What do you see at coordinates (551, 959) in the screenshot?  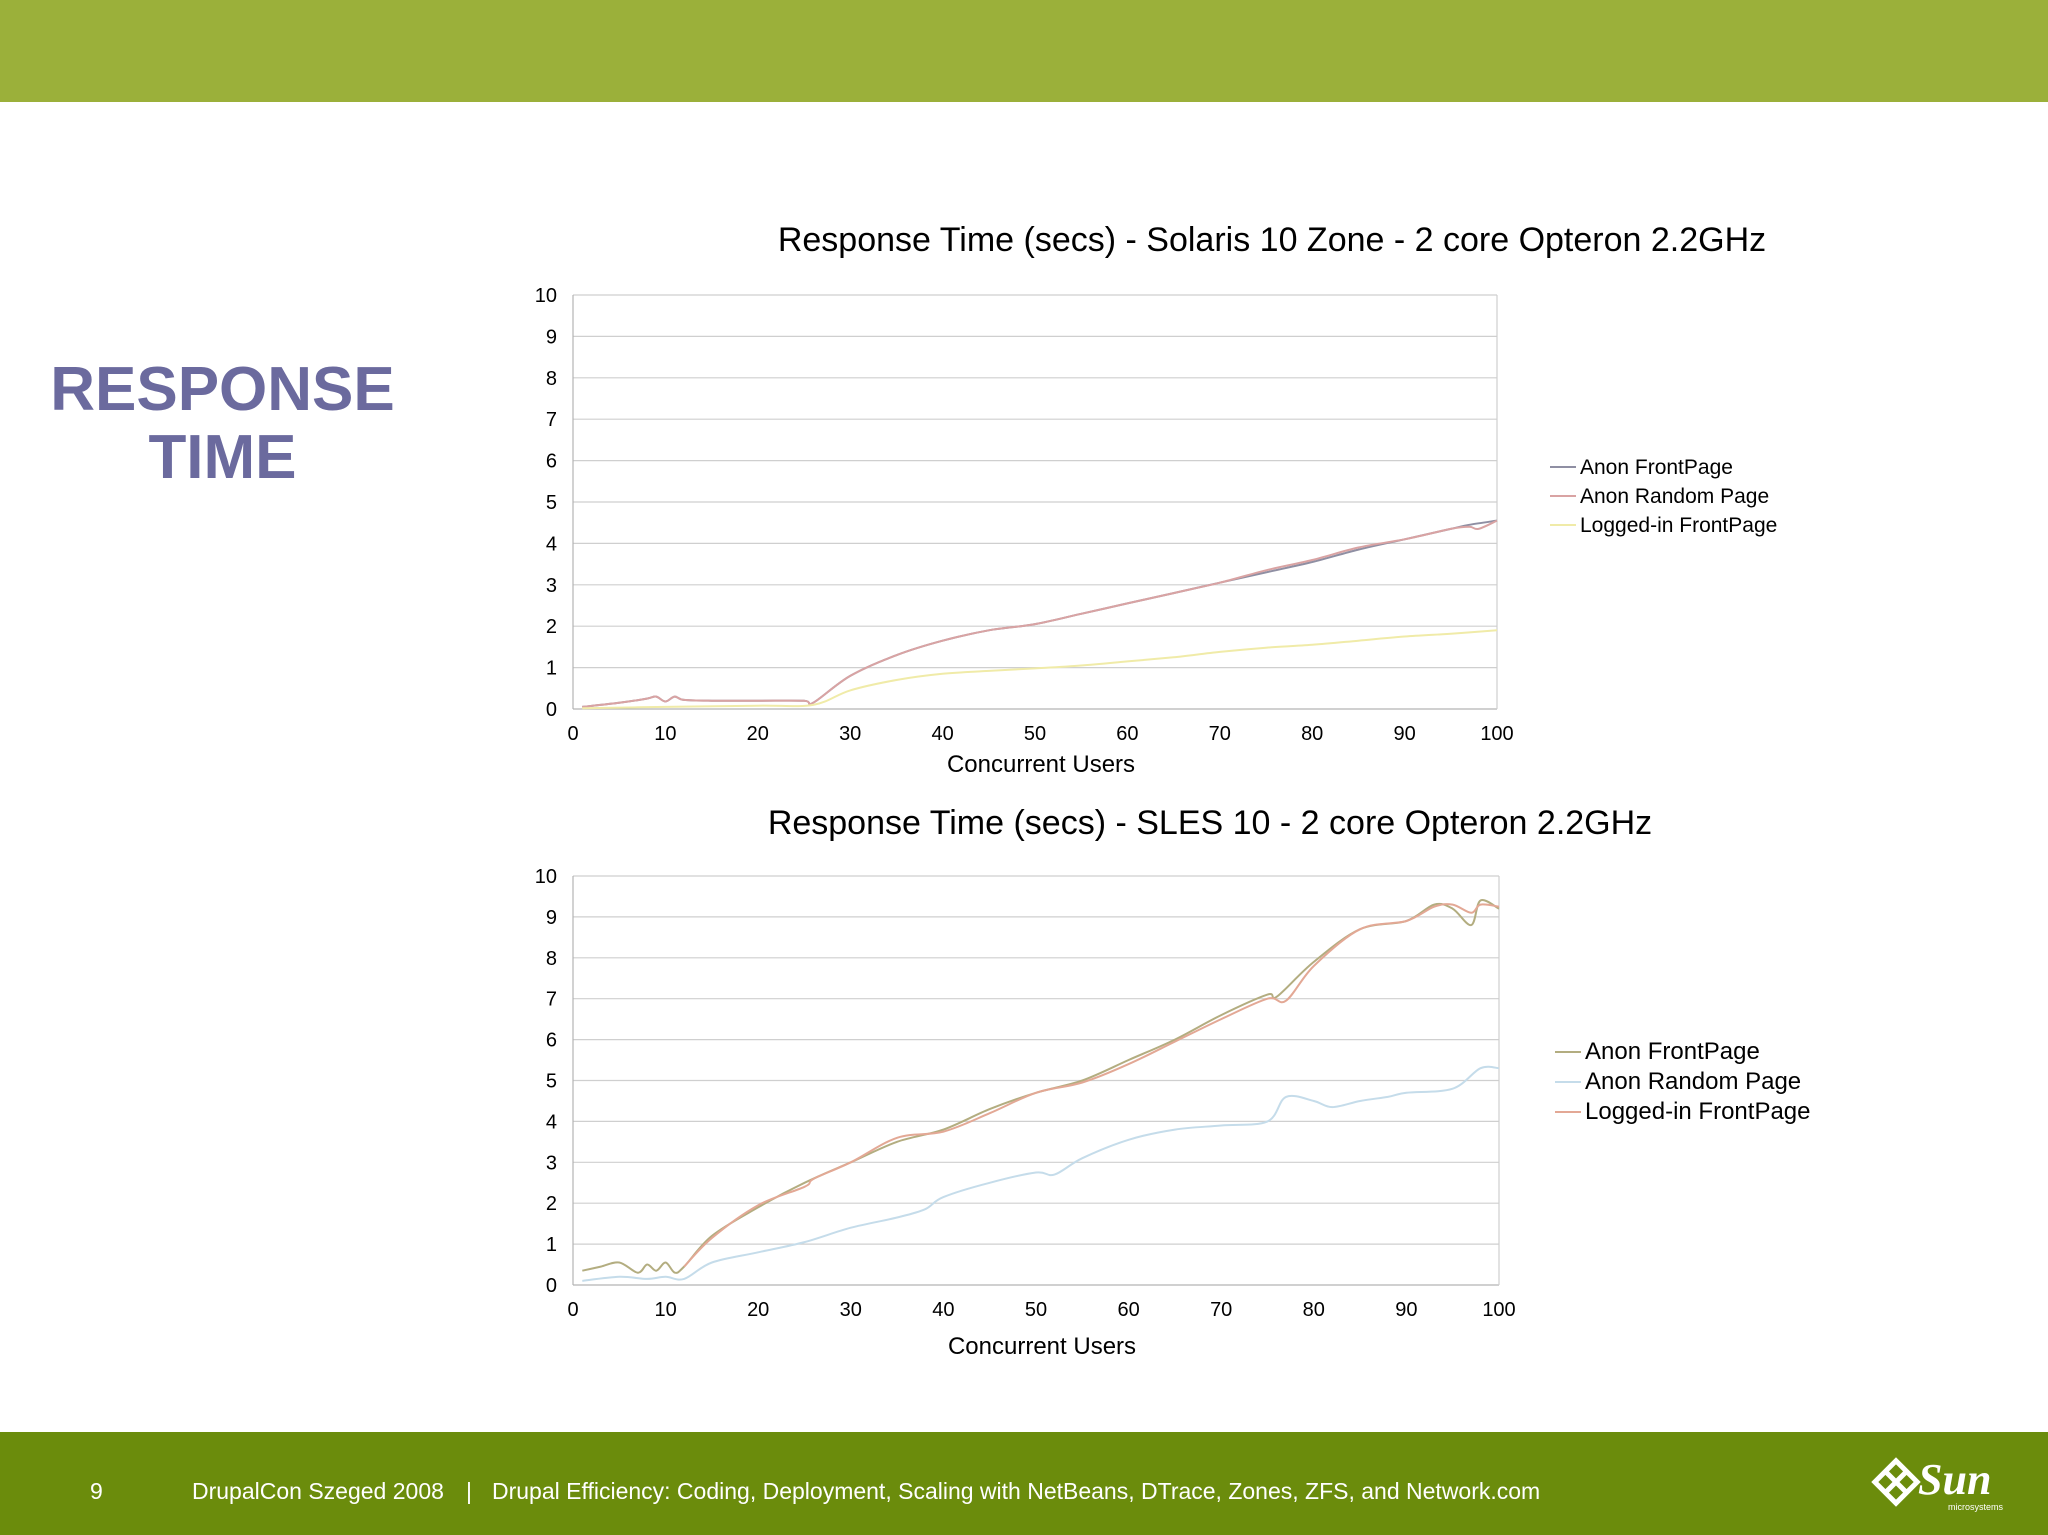 I see `y-tick-label: 8` at bounding box center [551, 959].